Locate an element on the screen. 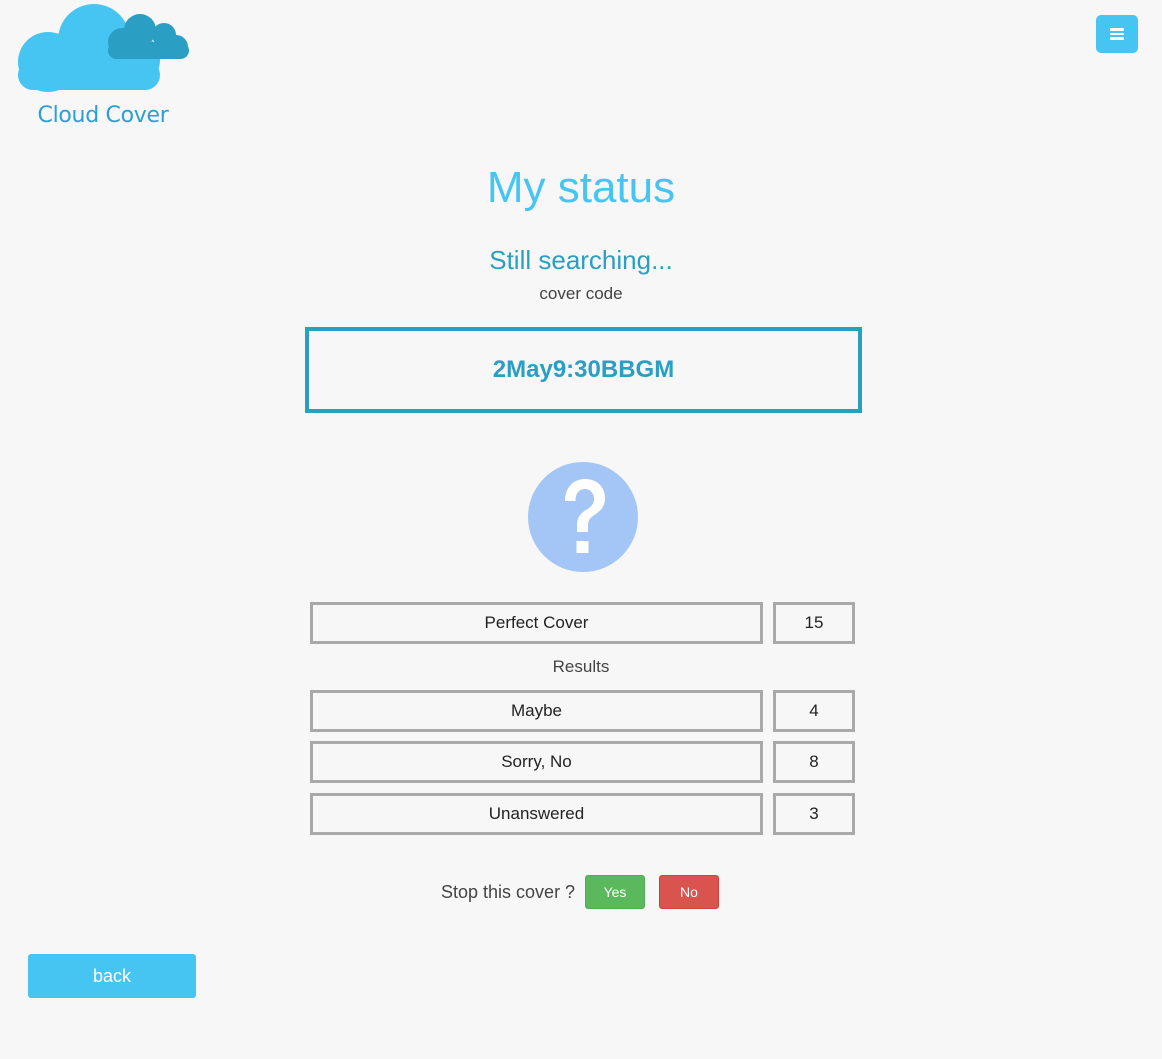 This screenshot has height=1059, width=1162. cover-code-label: cover code is located at coordinates (581, 293).